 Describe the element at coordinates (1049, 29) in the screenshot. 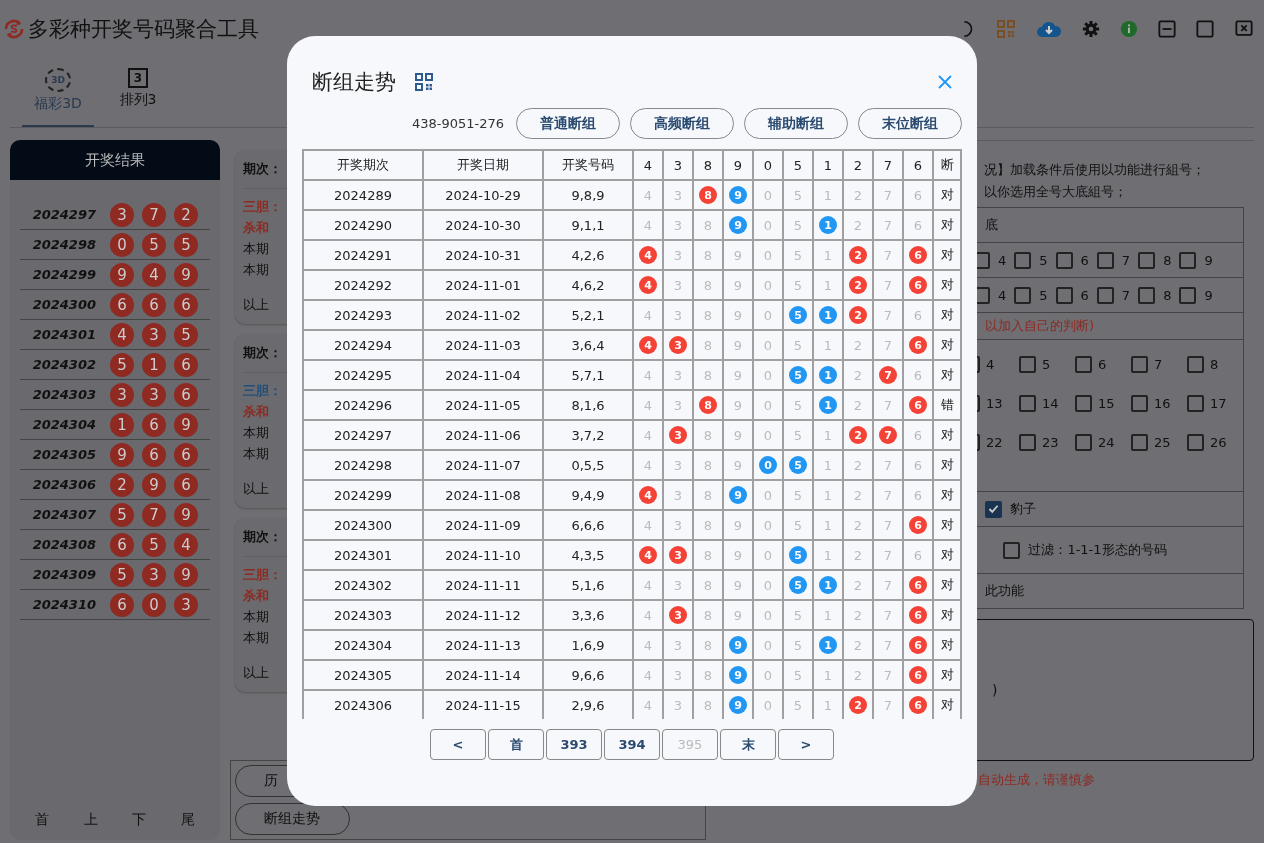

I see `cloud-download-icon` at that location.